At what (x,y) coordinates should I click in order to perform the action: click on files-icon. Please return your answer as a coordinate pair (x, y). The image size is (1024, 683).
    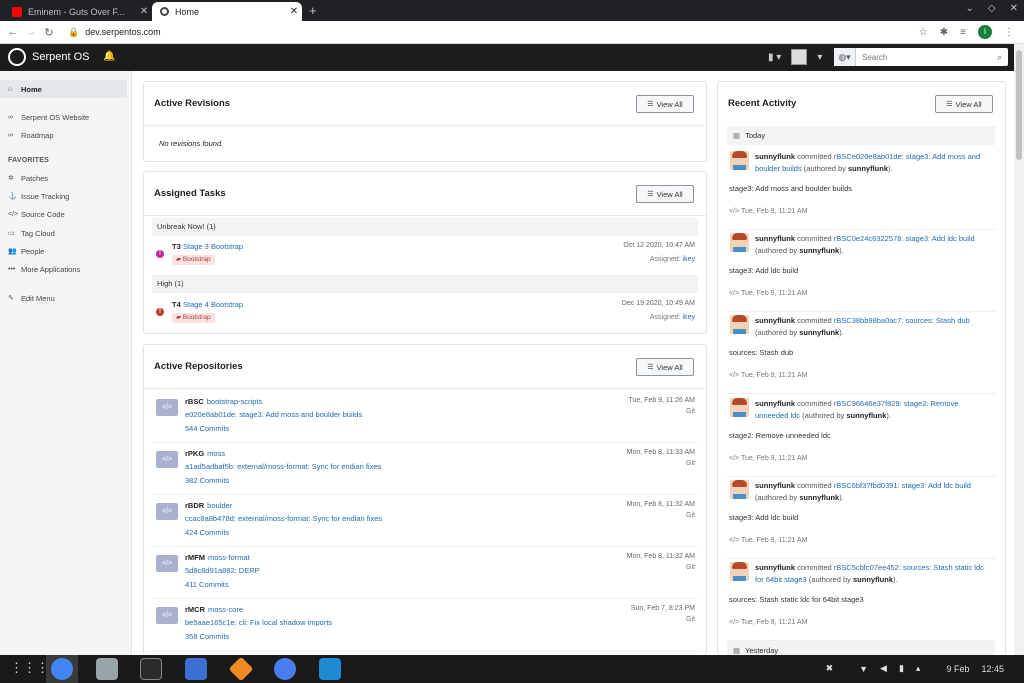
    Looking at the image, I should click on (107, 669).